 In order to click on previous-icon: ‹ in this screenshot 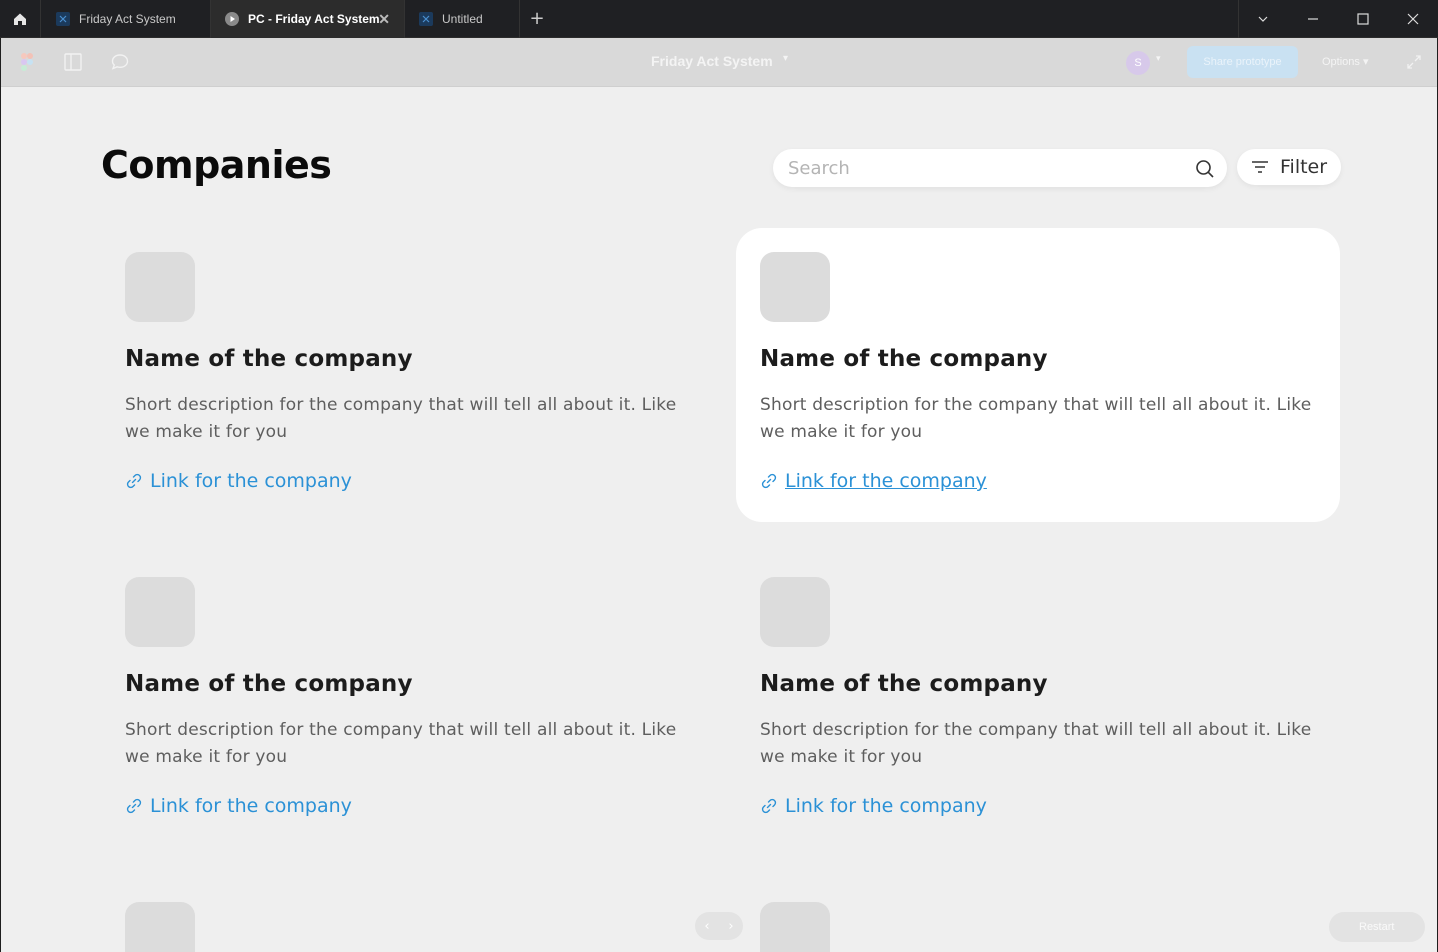, I will do `click(706, 926)`.